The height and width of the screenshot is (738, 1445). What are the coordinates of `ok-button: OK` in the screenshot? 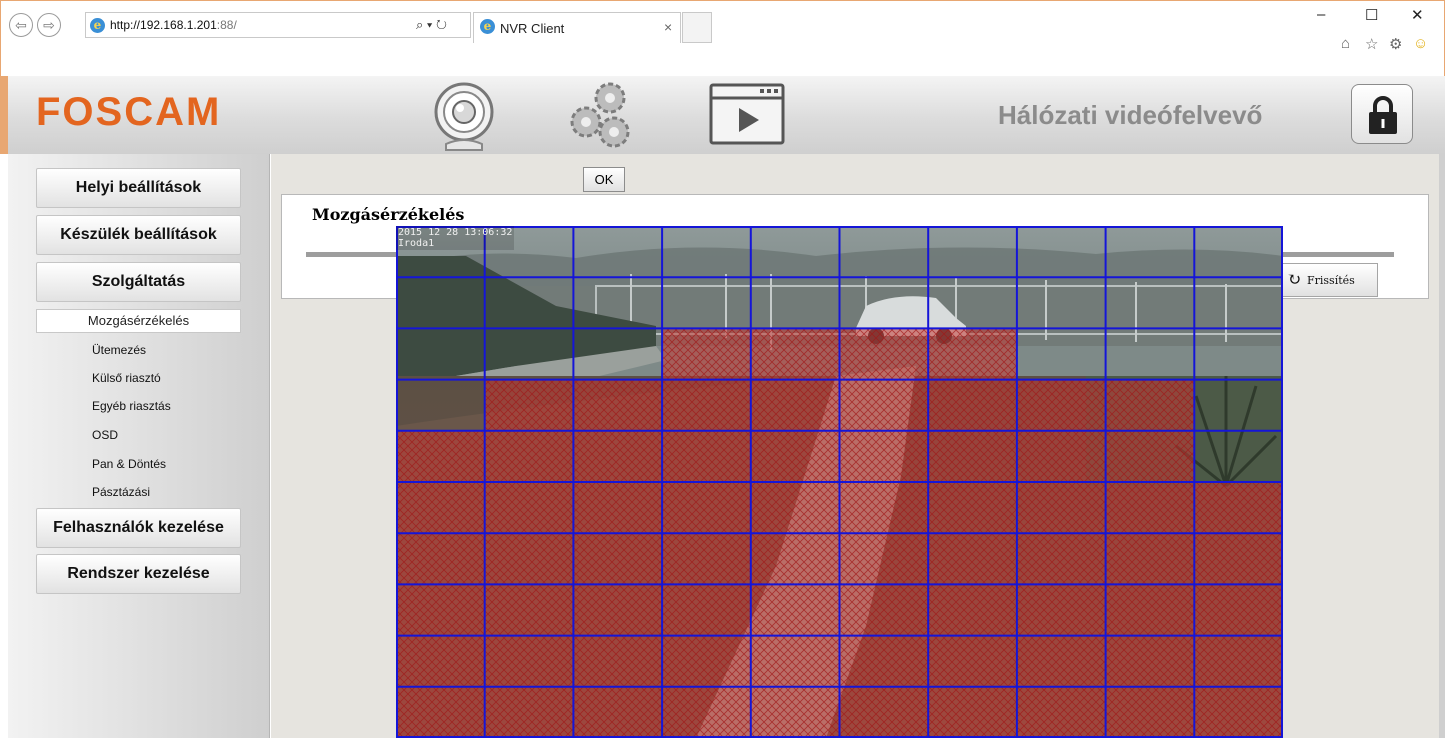 It's located at (604, 179).